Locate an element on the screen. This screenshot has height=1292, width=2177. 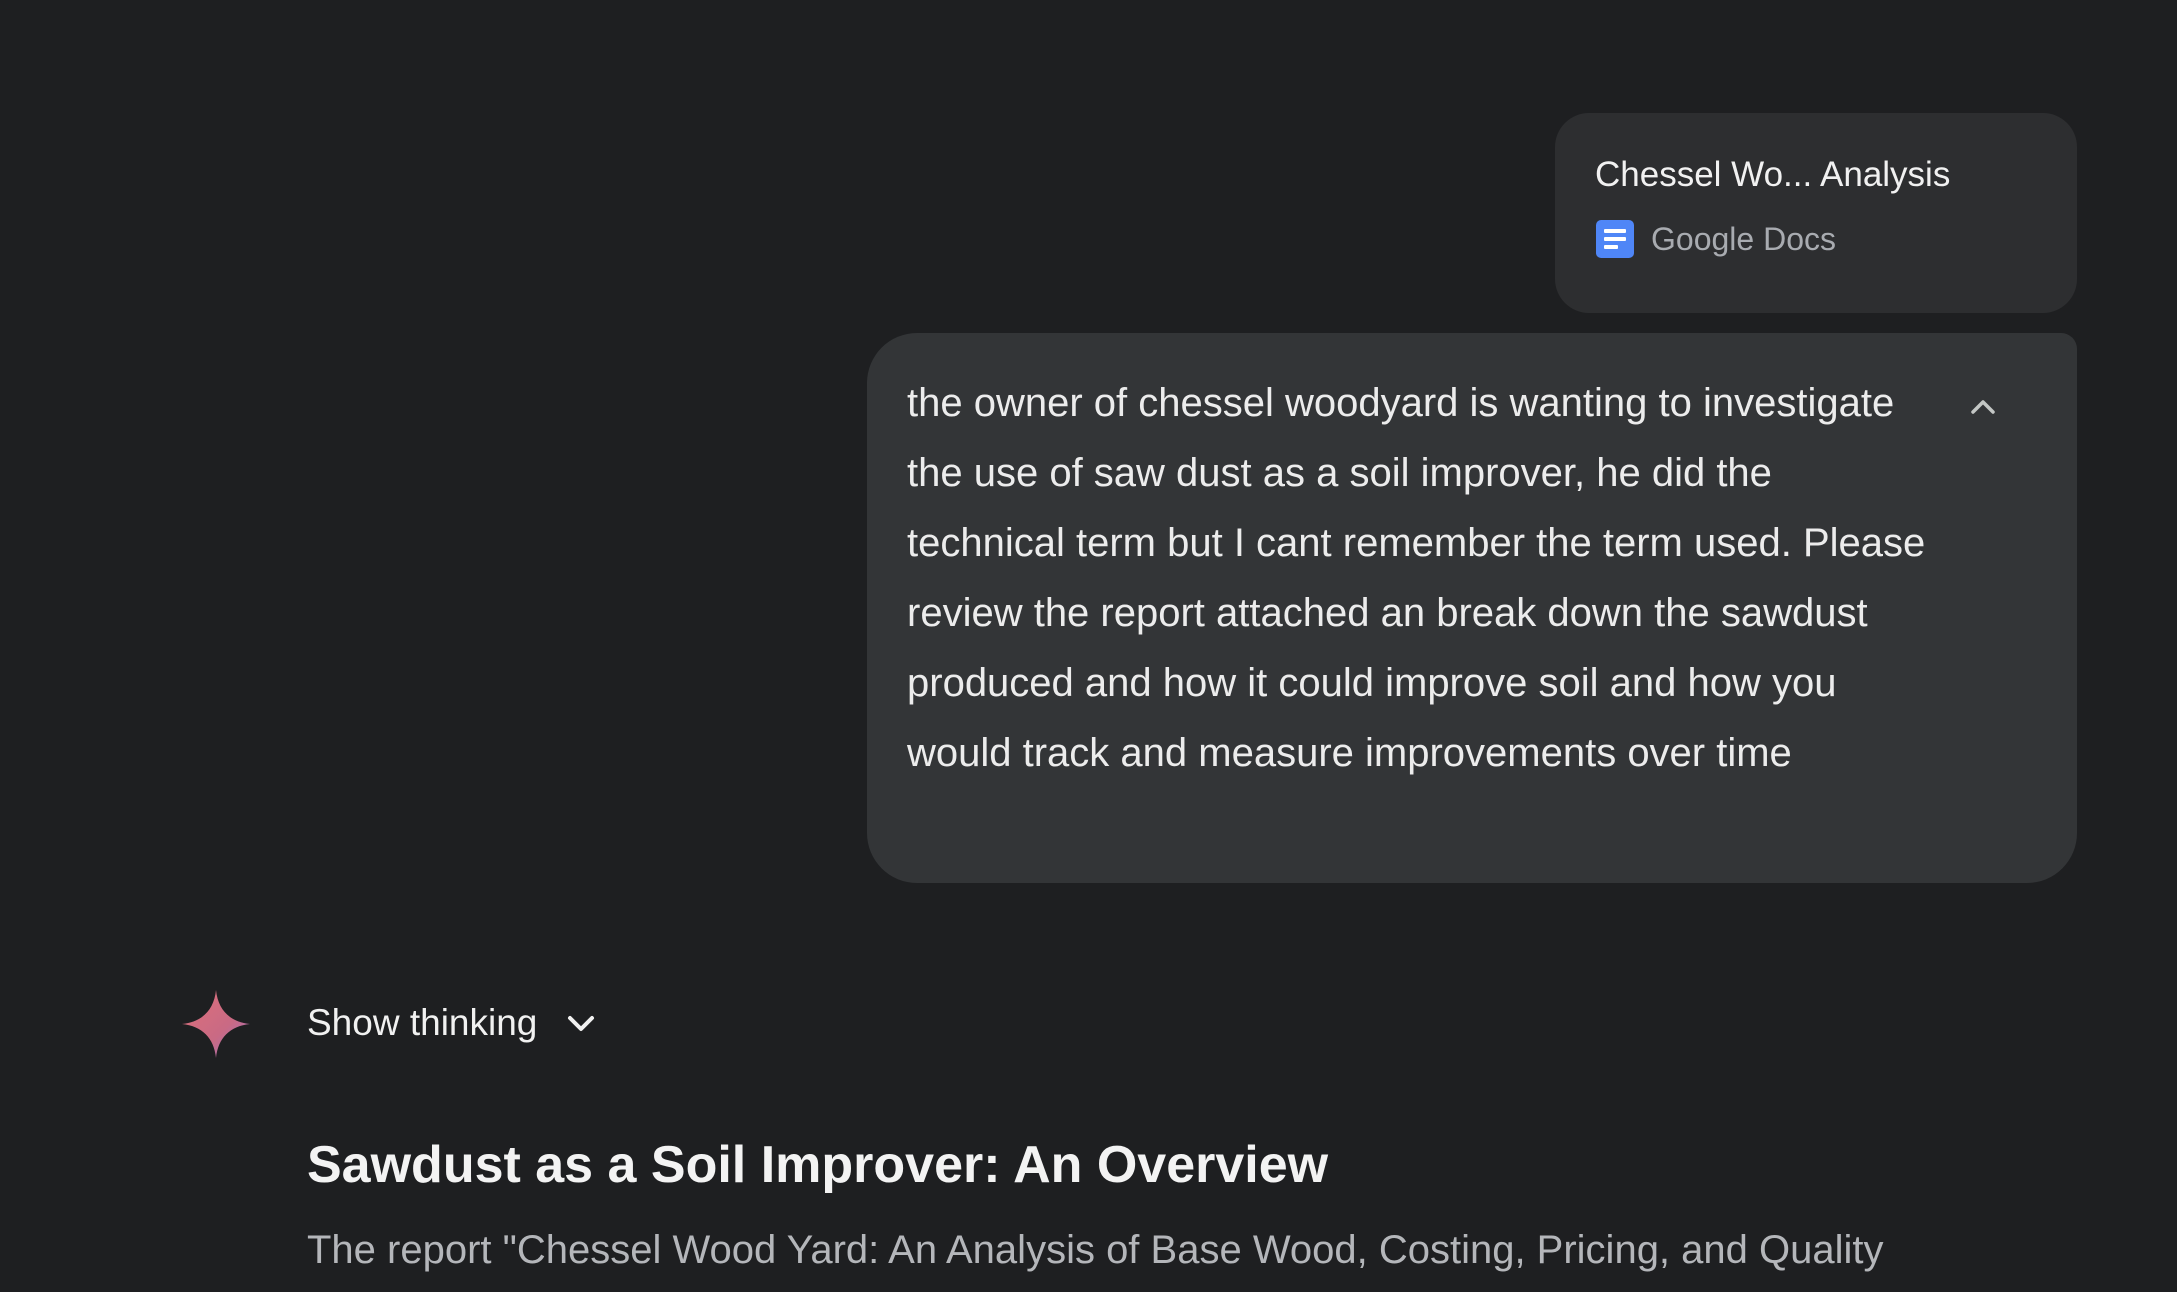
attachment-card: Chessel Wo... Analysis Google Docs is located at coordinates (1816, 213).